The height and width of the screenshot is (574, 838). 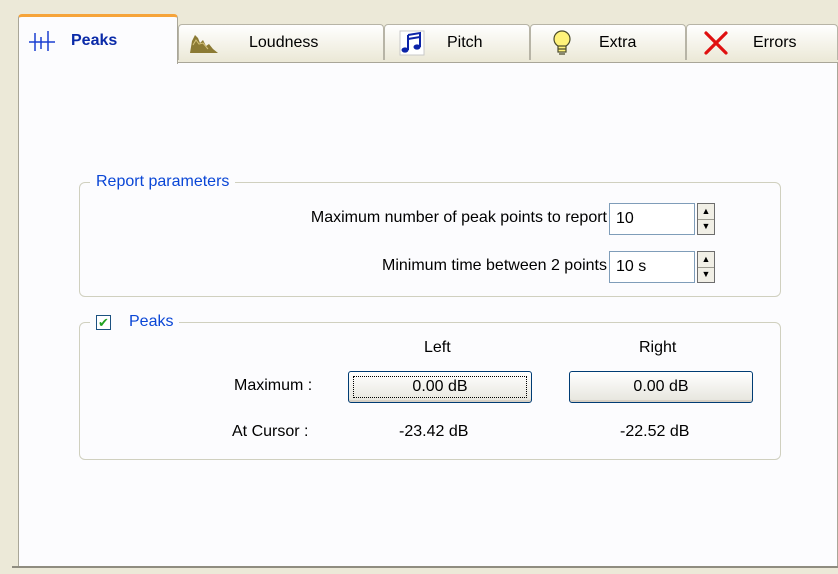 I want to click on report-parameters-legend: Report parameters, so click(x=163, y=181).